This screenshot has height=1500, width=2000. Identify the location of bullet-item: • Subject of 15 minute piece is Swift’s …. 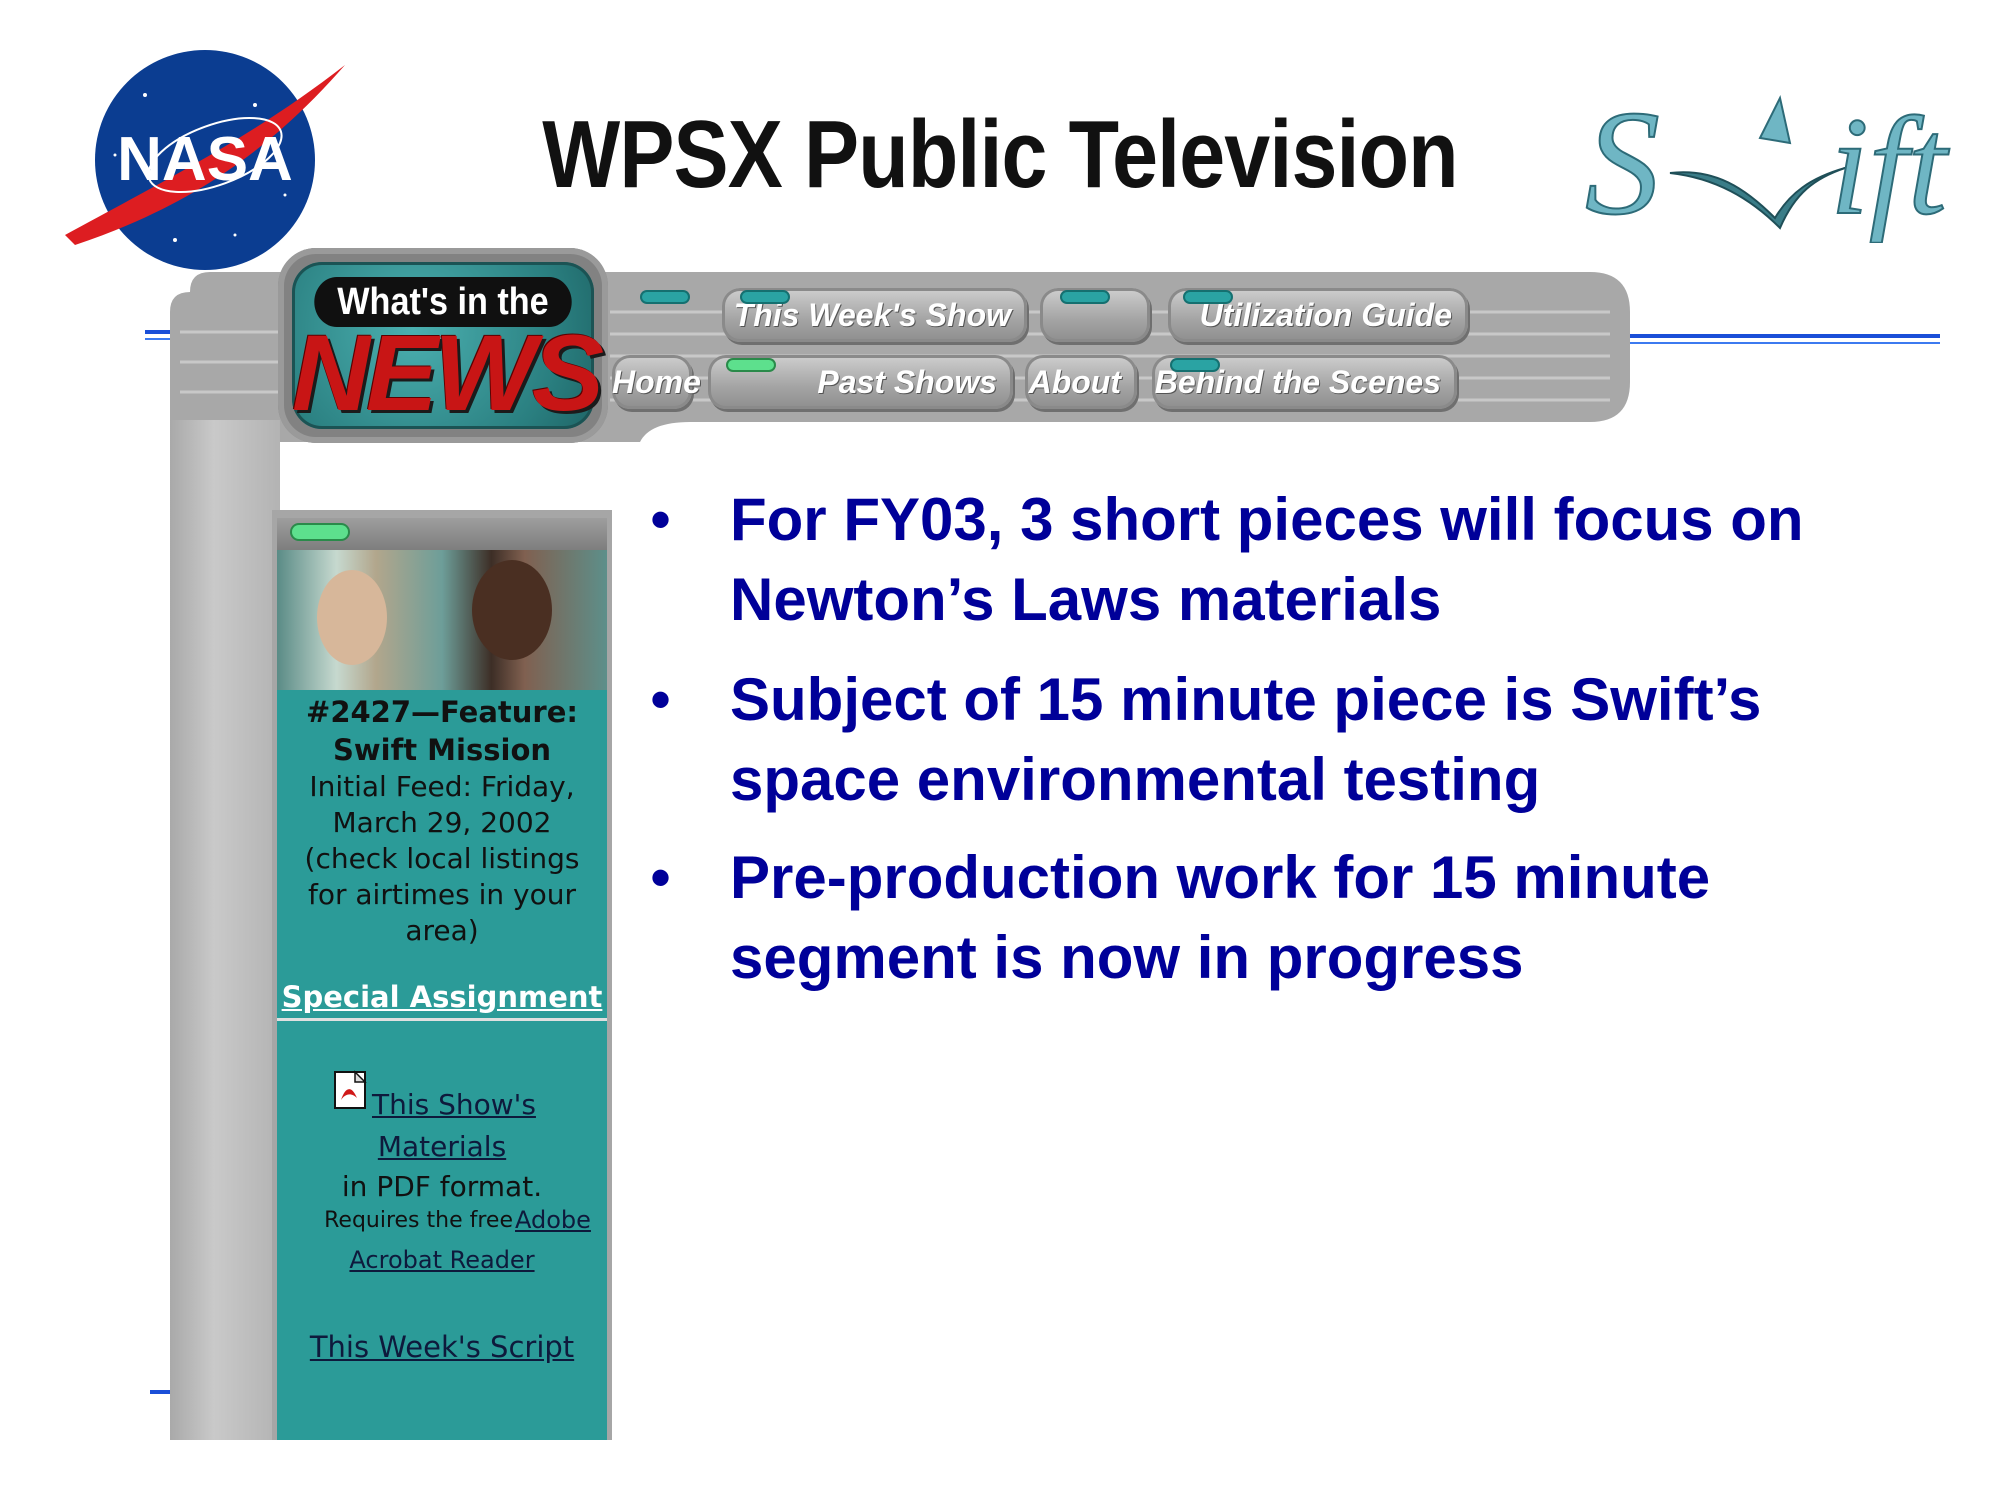
(1310, 740).